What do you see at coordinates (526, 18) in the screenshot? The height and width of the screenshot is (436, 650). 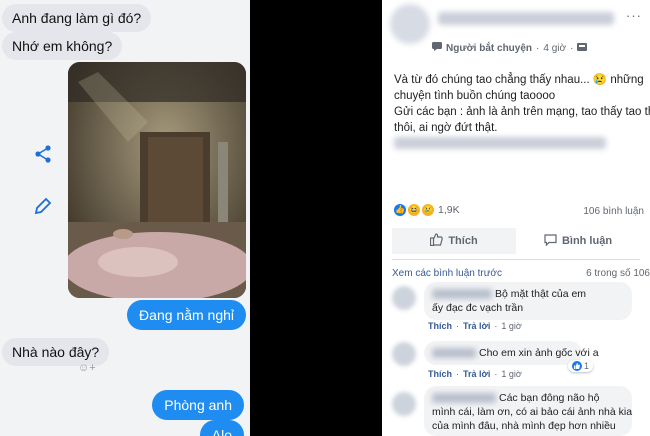 I see `author-name-blurred` at bounding box center [526, 18].